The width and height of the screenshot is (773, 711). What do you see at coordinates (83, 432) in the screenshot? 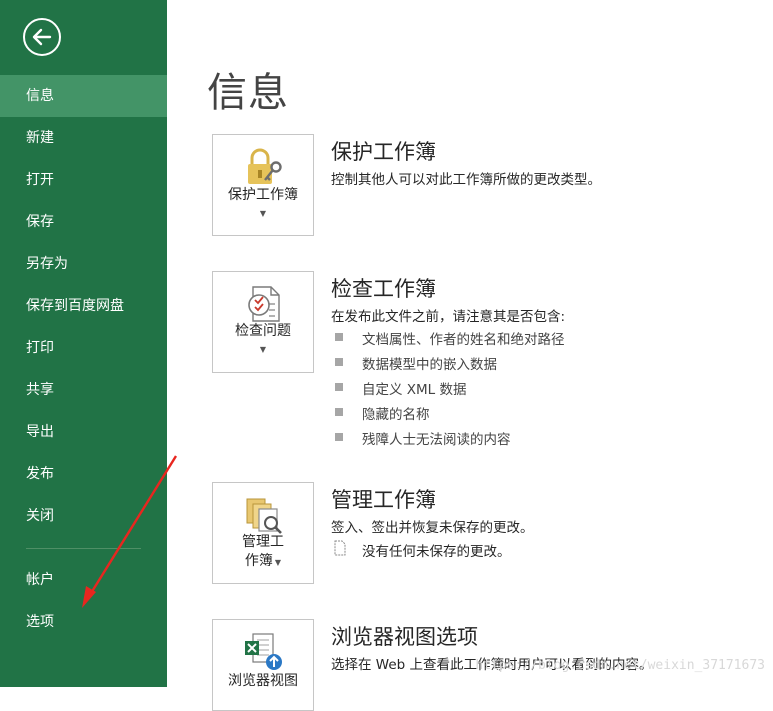
I see `sidebar-item-export: 导出` at bounding box center [83, 432].